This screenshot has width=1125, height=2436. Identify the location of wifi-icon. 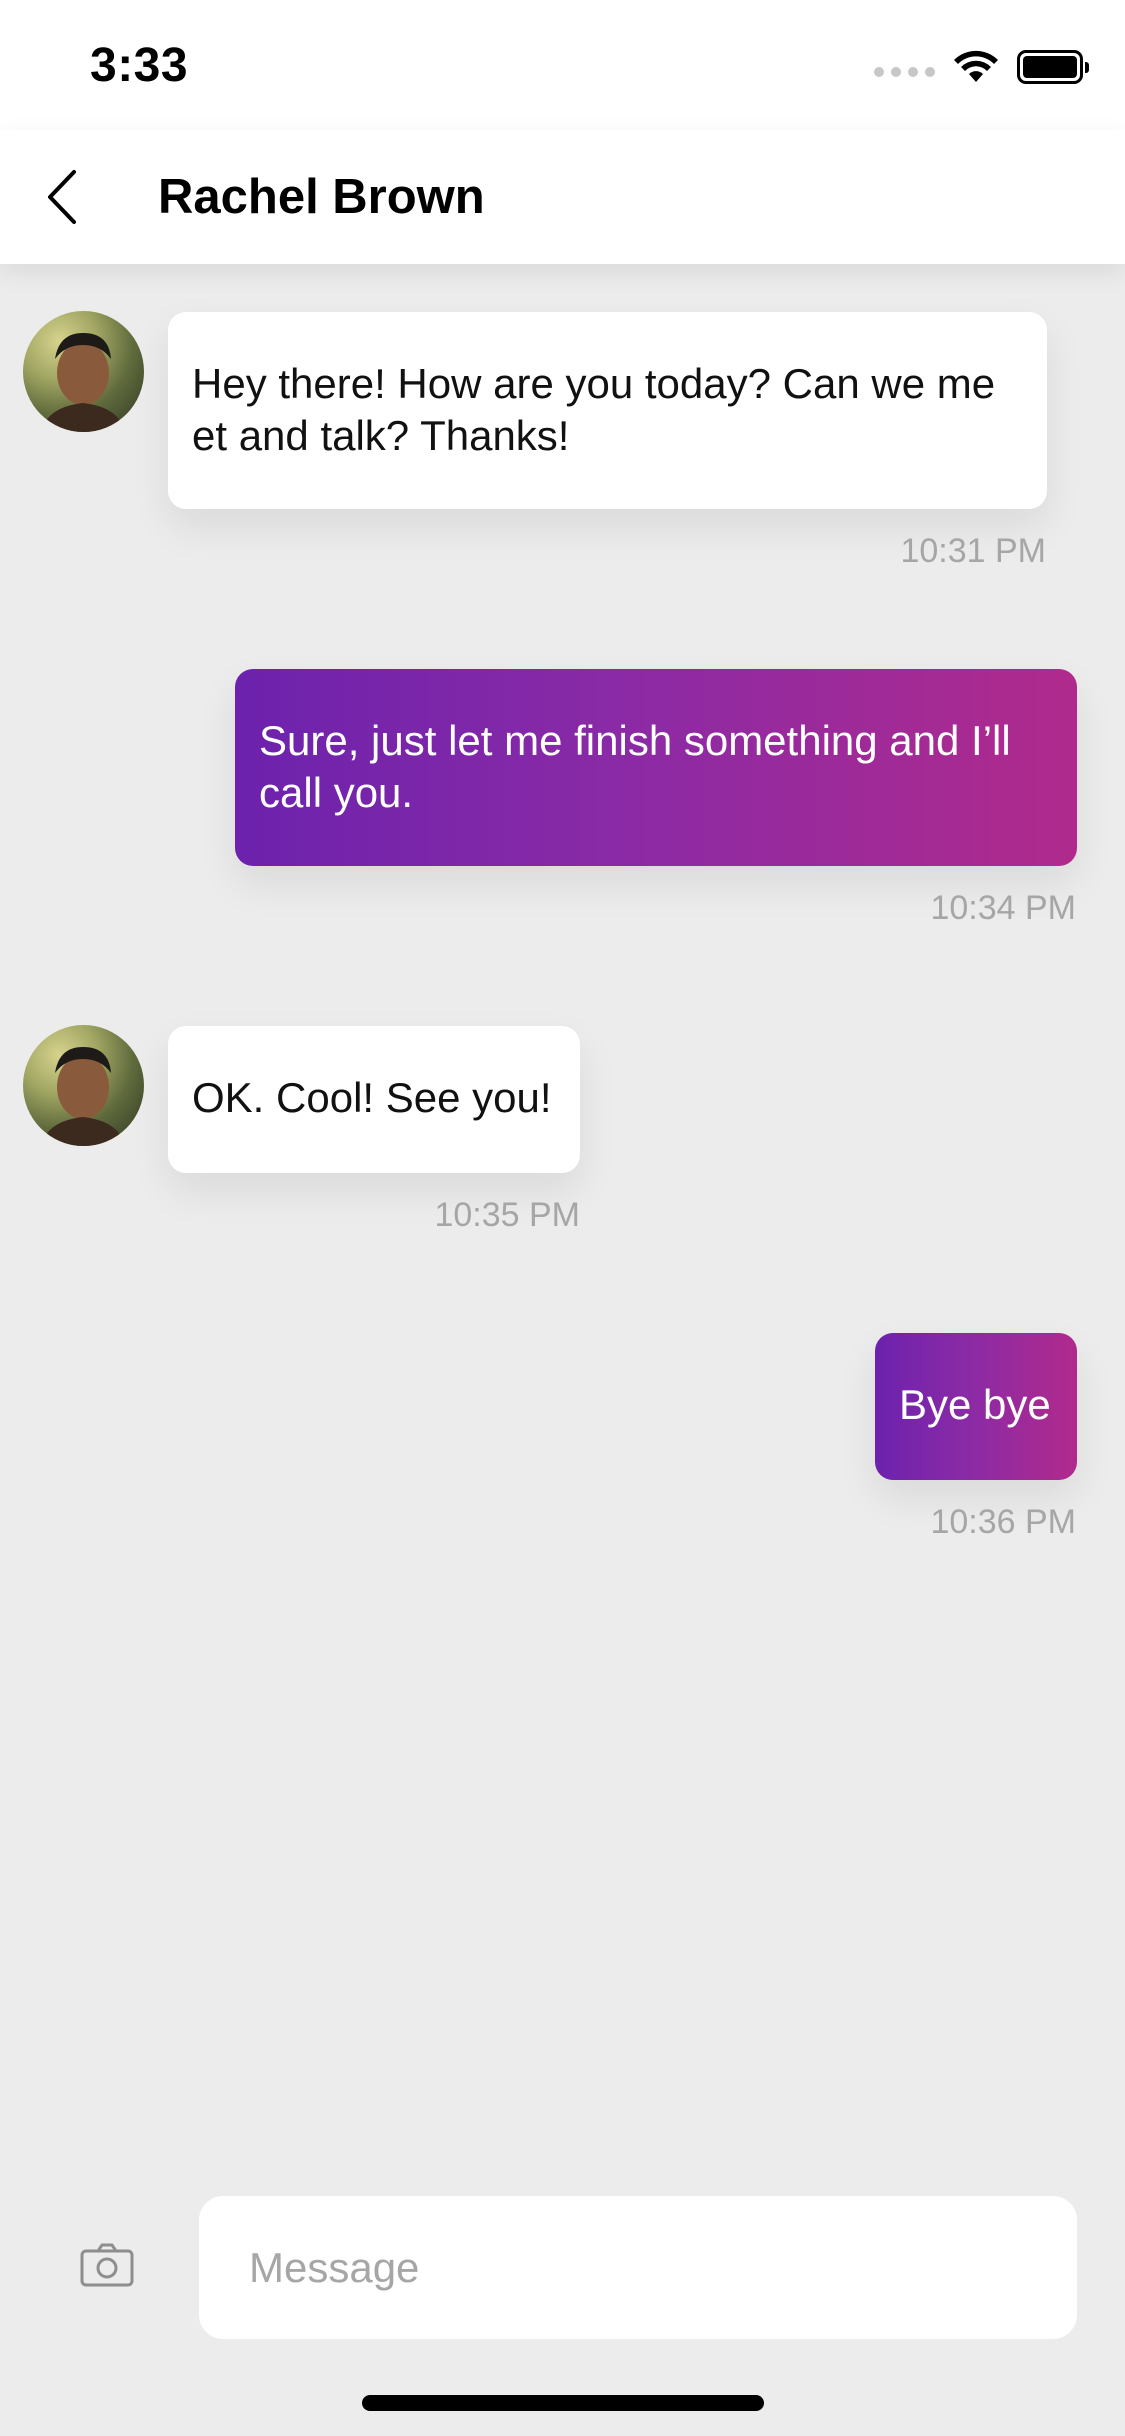
(976, 66).